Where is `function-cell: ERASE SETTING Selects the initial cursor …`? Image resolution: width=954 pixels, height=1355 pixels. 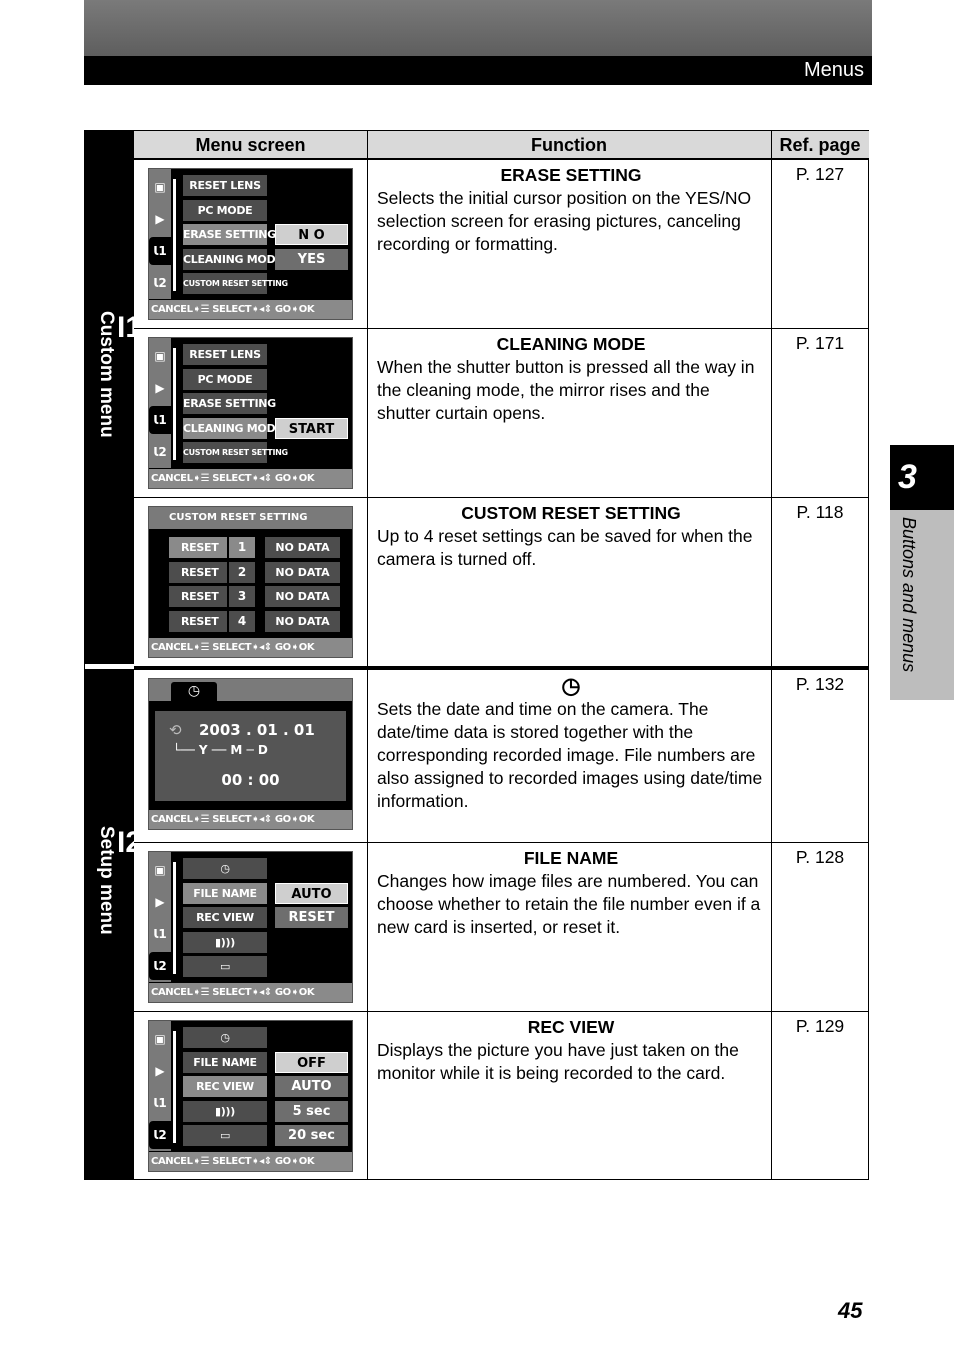 function-cell: ERASE SETTING Selects the initial cursor … is located at coordinates (571, 210).